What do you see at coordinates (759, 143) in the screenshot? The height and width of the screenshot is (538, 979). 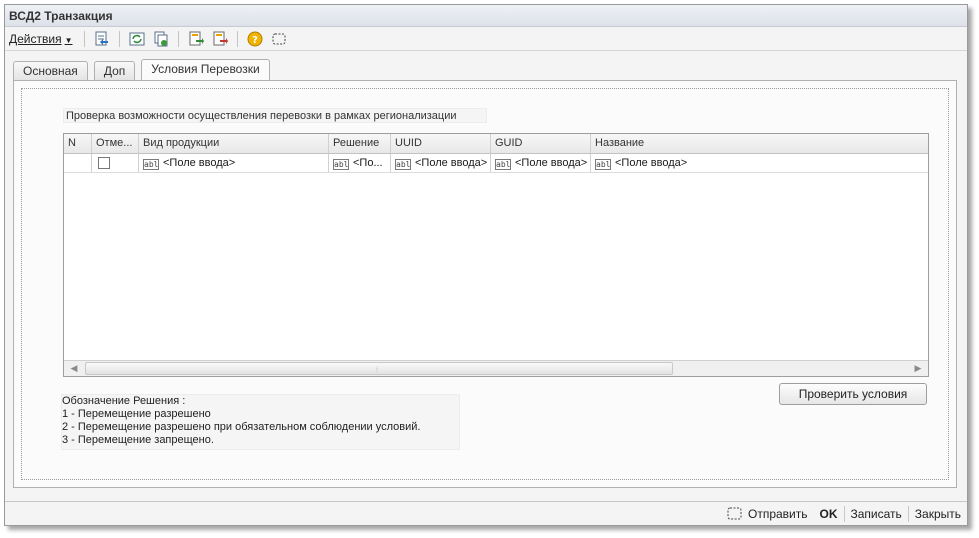 I see `column-header-name: Название` at bounding box center [759, 143].